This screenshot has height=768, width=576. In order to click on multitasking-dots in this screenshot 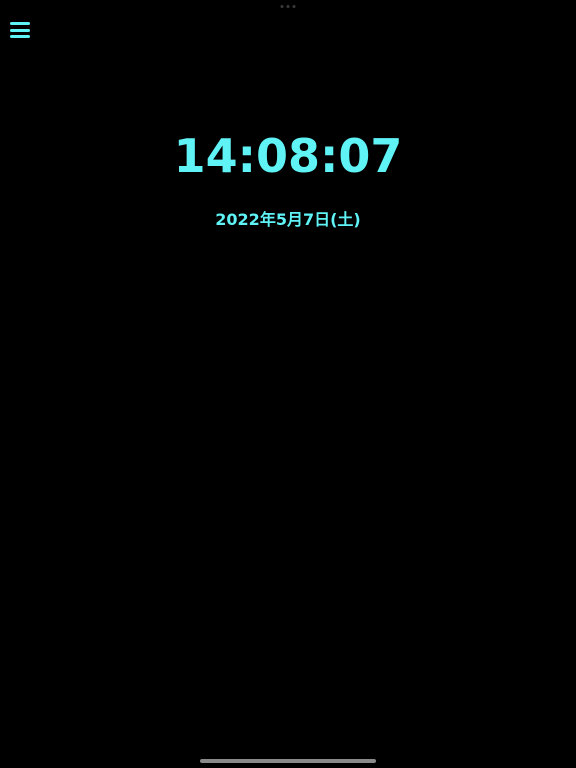, I will do `click(288, 6)`.